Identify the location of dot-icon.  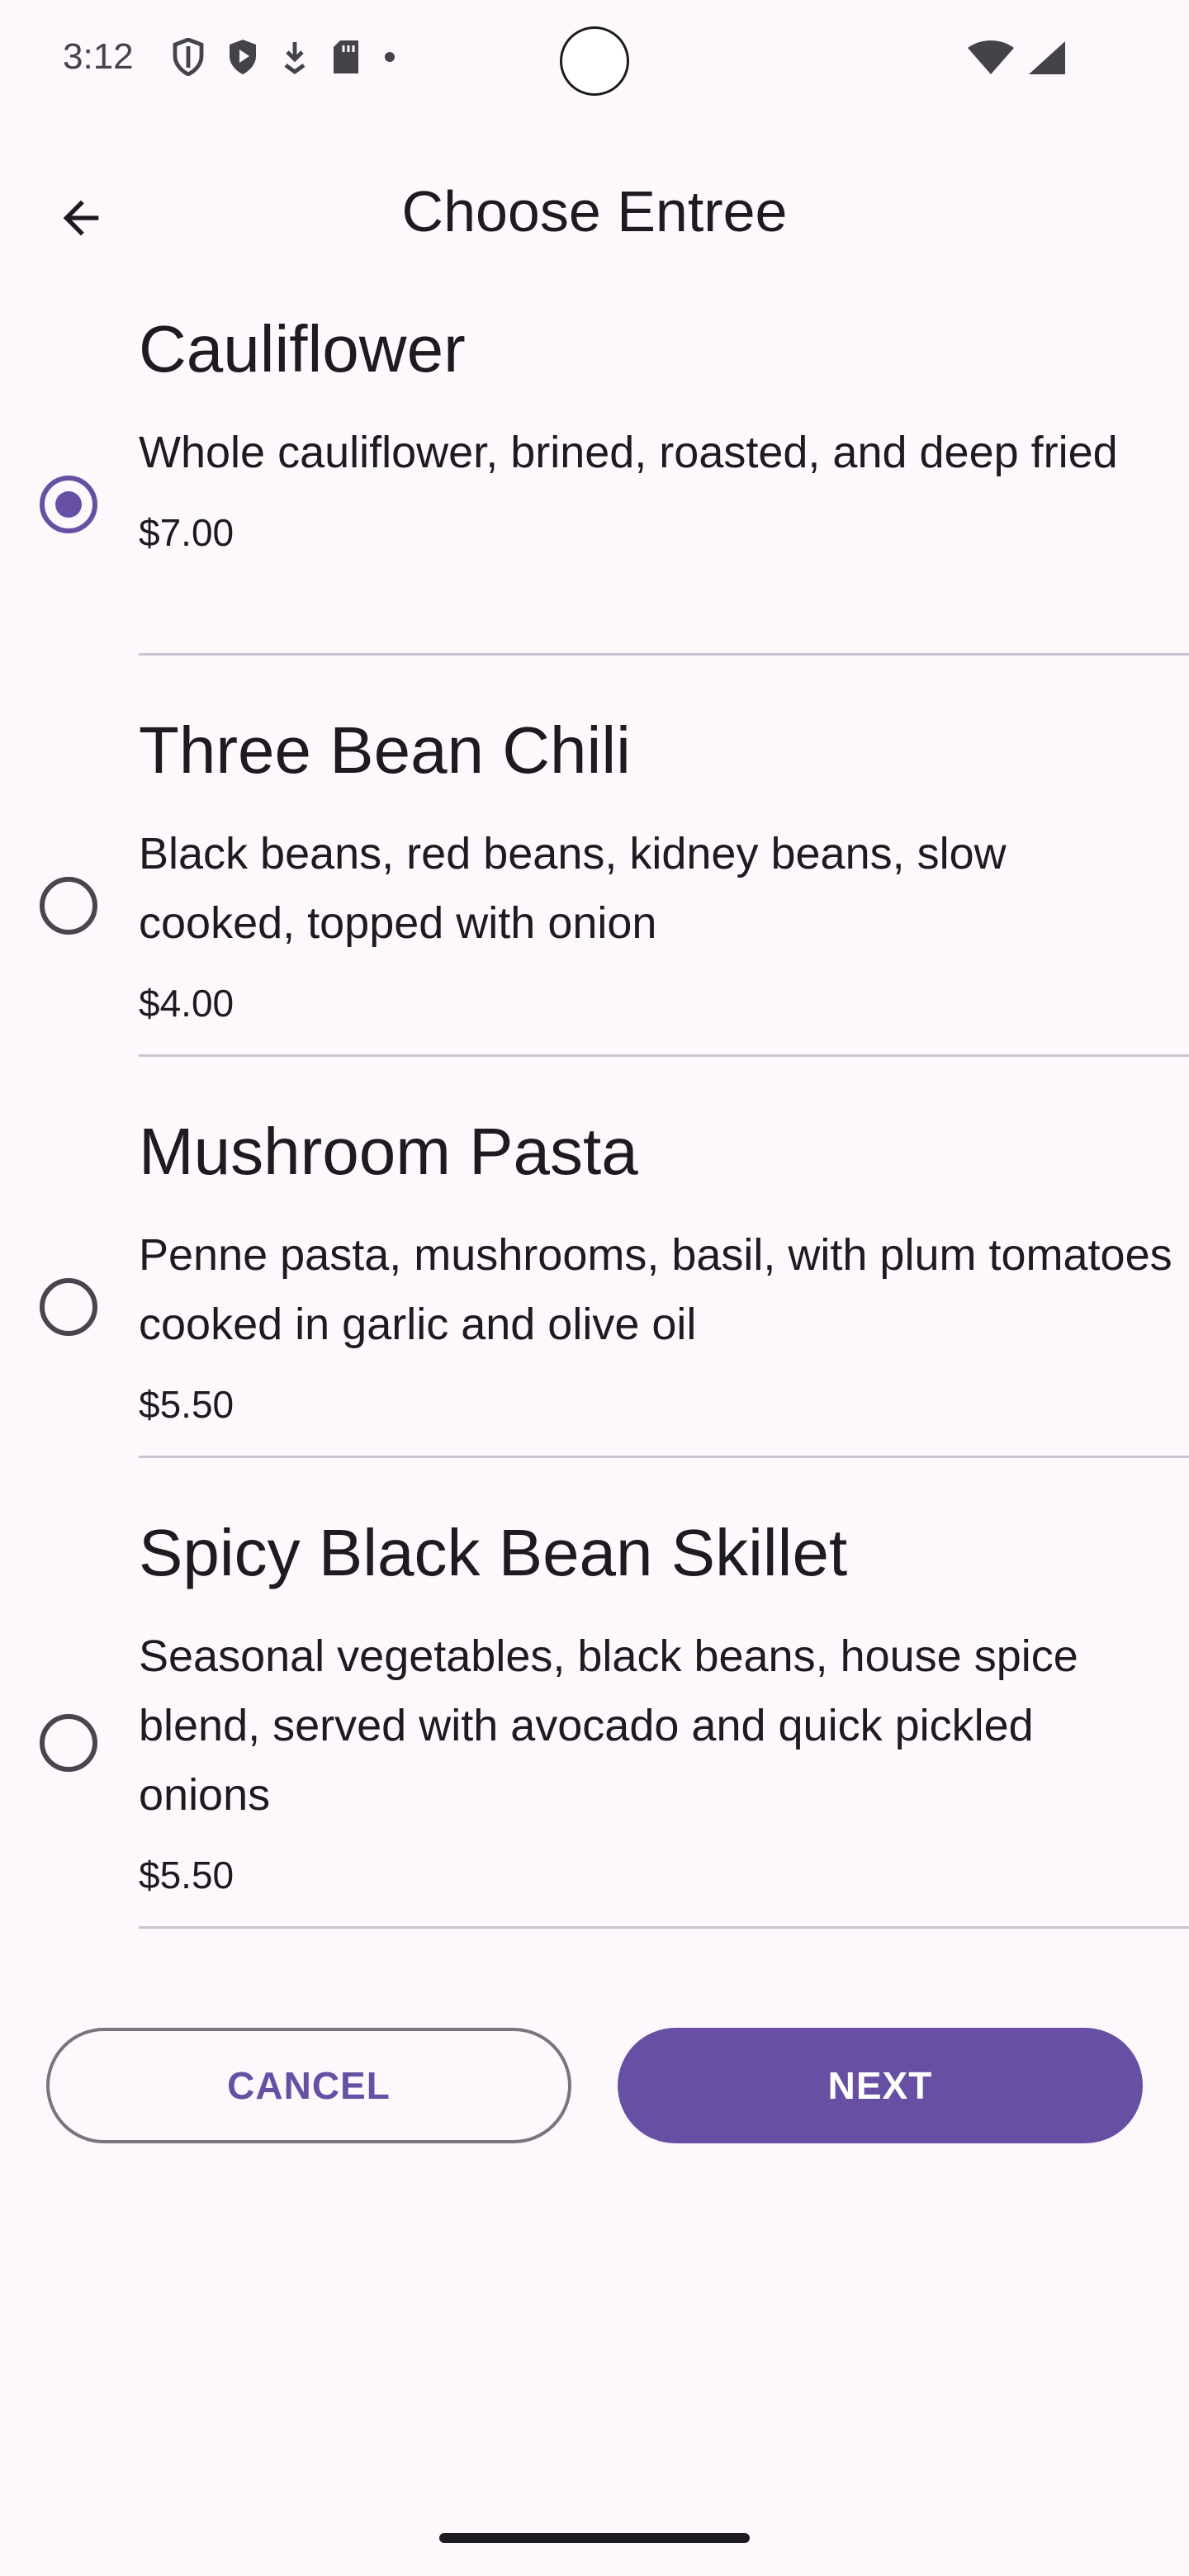
(390, 57).